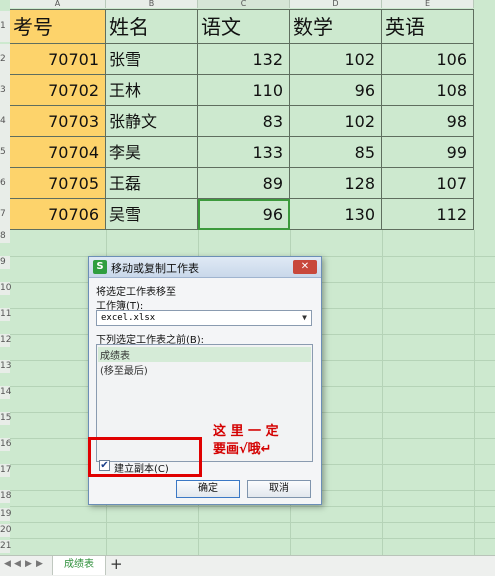 Image resolution: width=495 pixels, height=576 pixels. What do you see at coordinates (5, 314) in the screenshot?
I see `row-header-11: 11` at bounding box center [5, 314].